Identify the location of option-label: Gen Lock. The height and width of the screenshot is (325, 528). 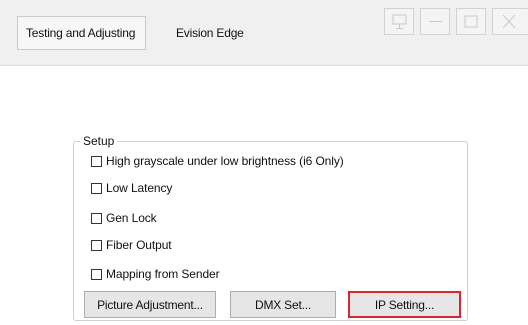
(131, 218).